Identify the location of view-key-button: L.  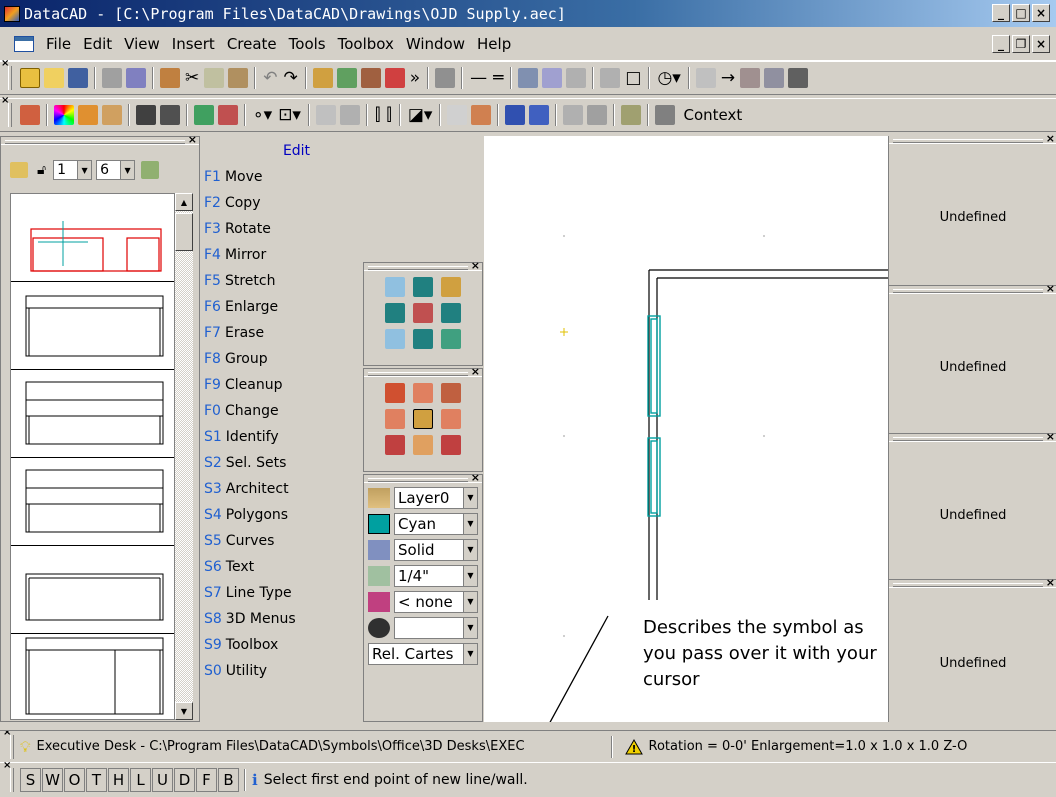
(140, 780).